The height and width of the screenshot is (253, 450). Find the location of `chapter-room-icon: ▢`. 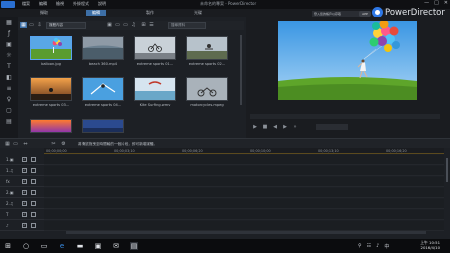

chapter-room-icon: ▢ is located at coordinates (9, 110).